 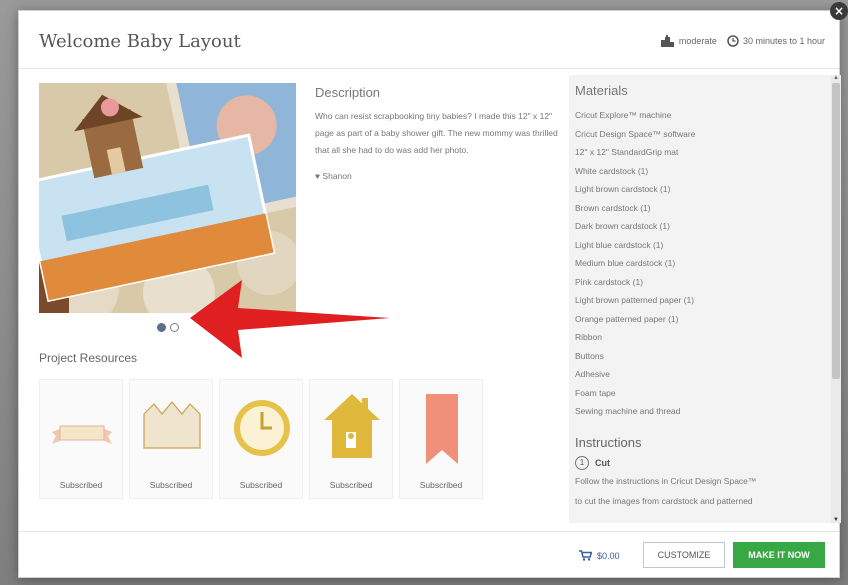 I want to click on duration-label: 30 minutes to 1 hour, so click(x=783, y=41).